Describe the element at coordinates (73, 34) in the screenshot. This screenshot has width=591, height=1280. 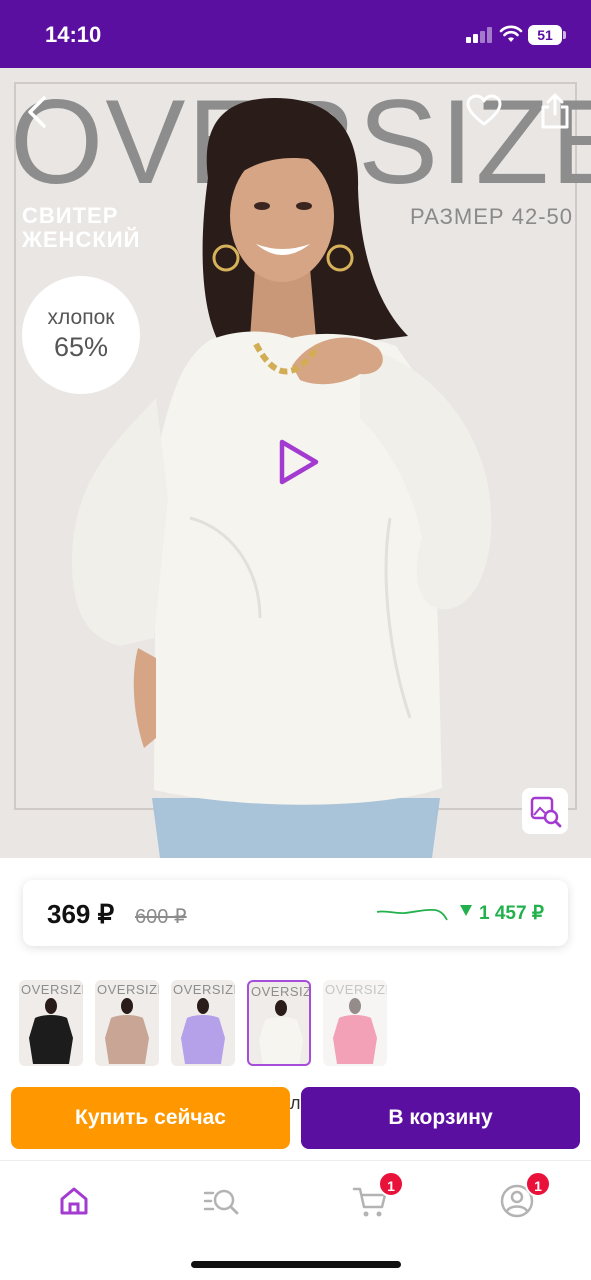
I see `status-time: 14:10` at that location.